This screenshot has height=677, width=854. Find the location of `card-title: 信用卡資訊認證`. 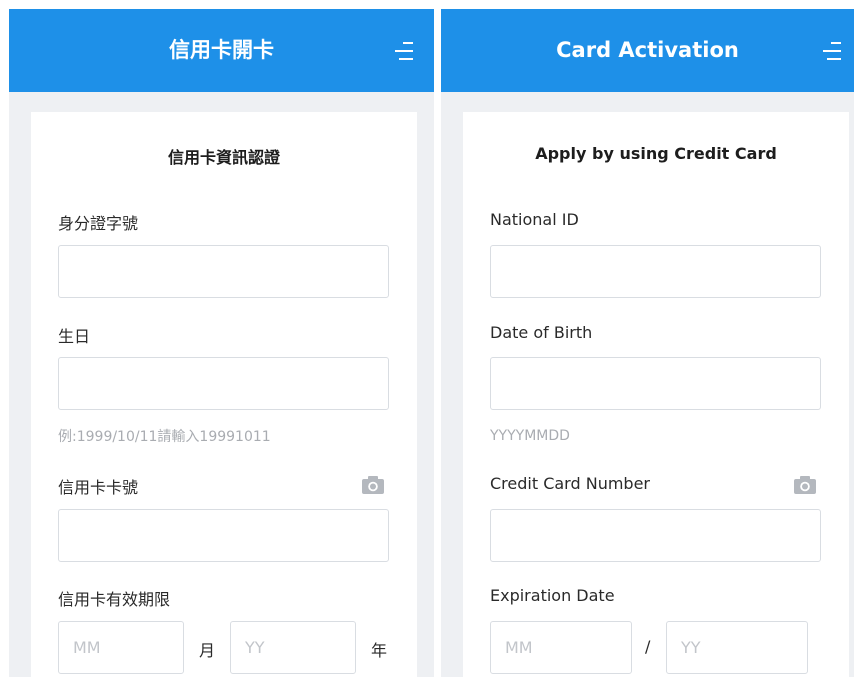

card-title: 信用卡資訊認證 is located at coordinates (223, 157).